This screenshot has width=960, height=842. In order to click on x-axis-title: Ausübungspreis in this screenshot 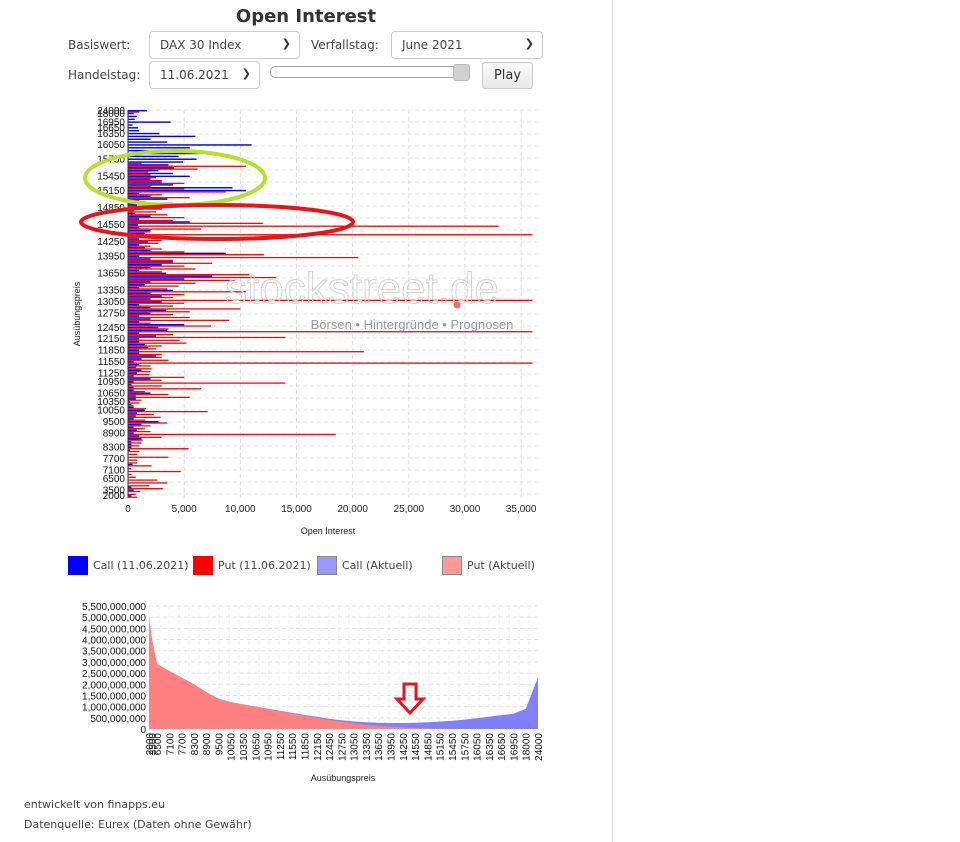, I will do `click(343, 778)`.